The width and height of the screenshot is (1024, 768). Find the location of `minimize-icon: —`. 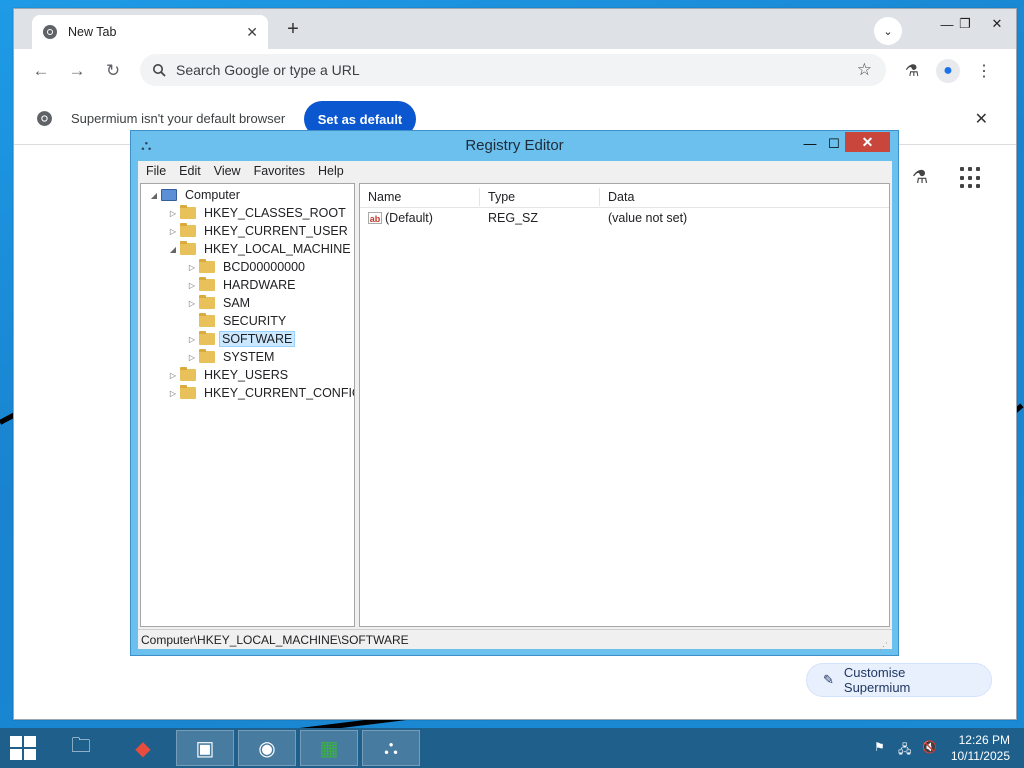

minimize-icon: — is located at coordinates (810, 143).